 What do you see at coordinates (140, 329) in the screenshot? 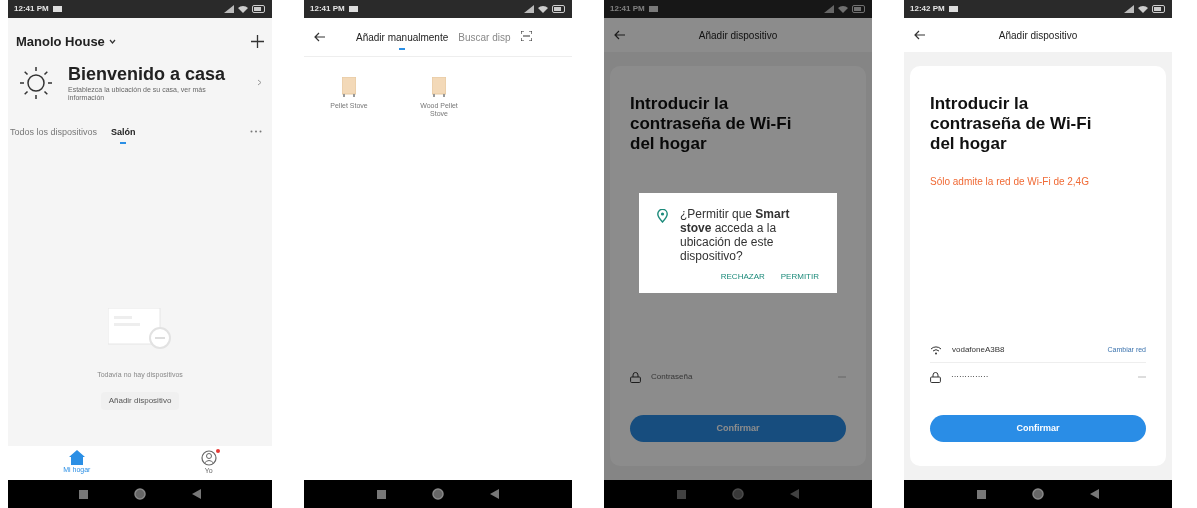
I see `empty-devices-drawing` at bounding box center [140, 329].